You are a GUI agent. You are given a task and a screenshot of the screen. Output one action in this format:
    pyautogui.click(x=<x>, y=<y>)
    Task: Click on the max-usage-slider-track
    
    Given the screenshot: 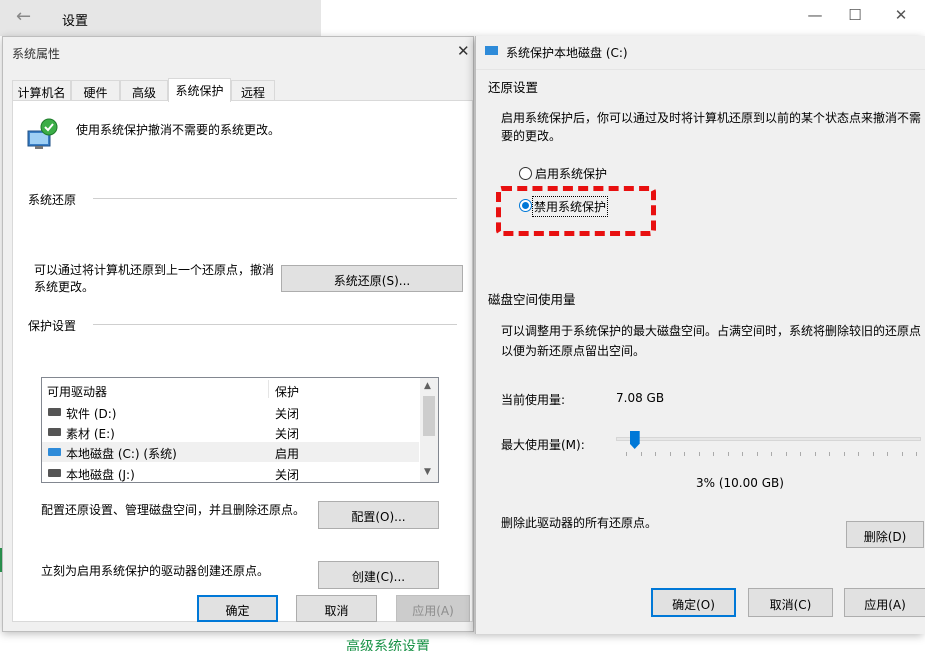 What is the action you would take?
    pyautogui.click(x=768, y=439)
    